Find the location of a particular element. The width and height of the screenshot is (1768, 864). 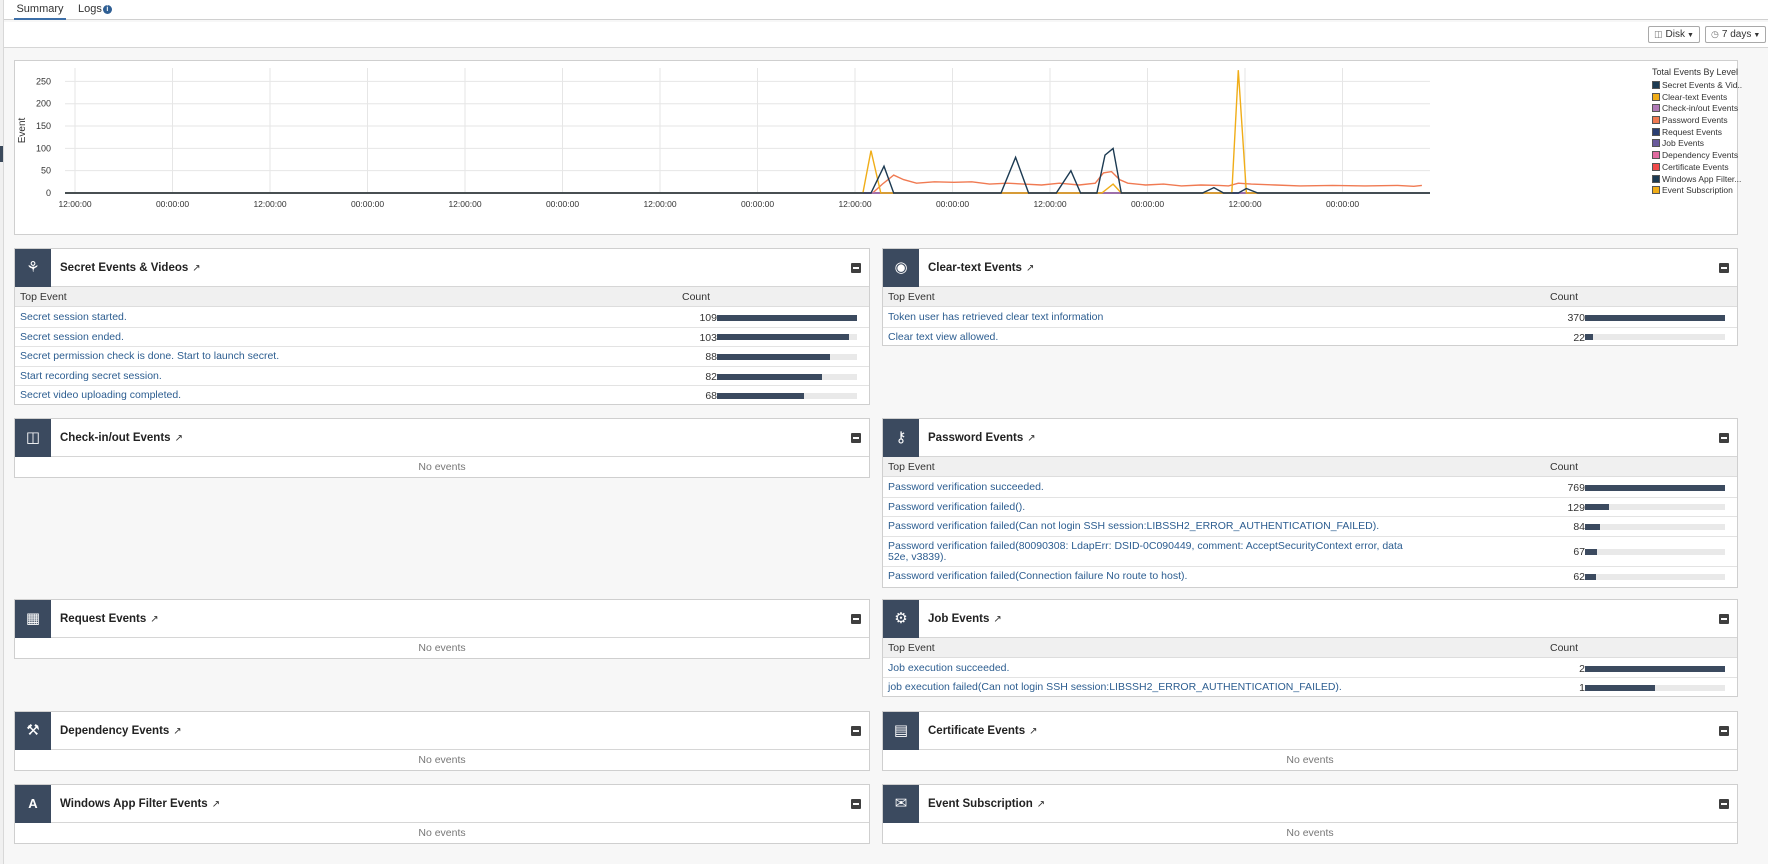

card-title: Windows App Filter Events is located at coordinates (134, 804).